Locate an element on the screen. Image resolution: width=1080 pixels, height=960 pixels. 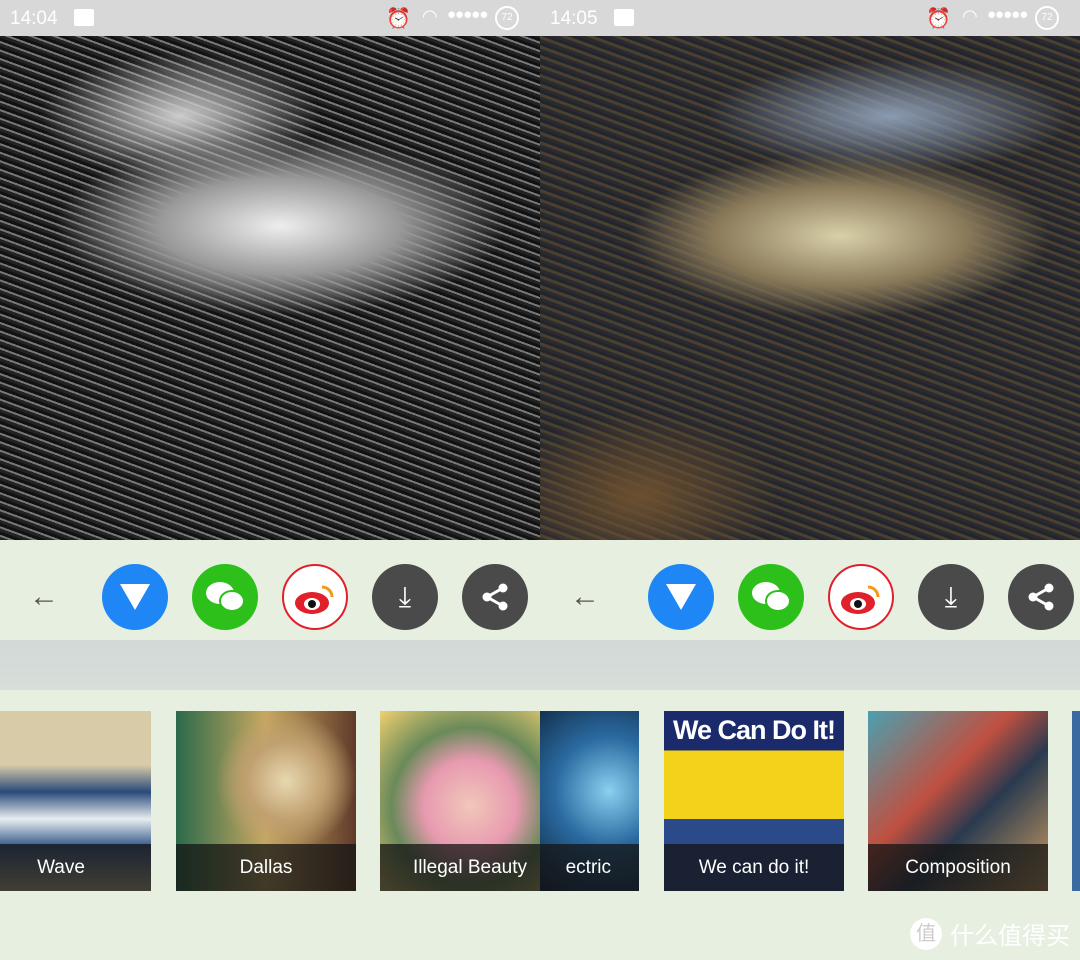
style-card-illegal-beauty: Illegal Beauty is located at coordinates (460, 801).